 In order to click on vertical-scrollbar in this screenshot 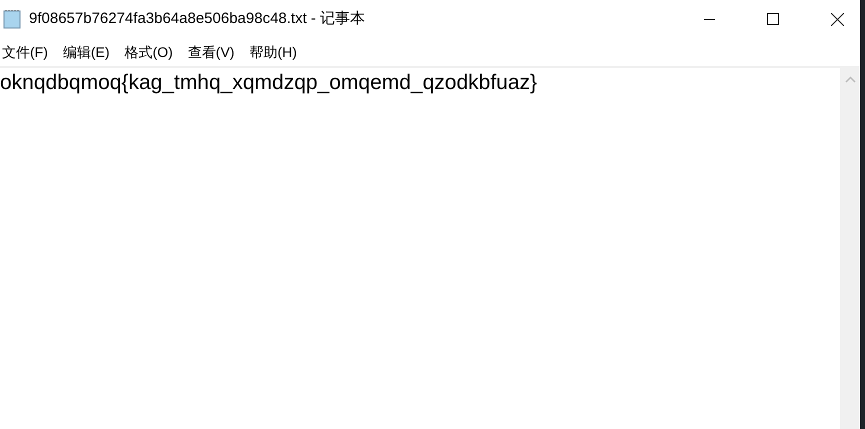, I will do `click(850, 248)`.